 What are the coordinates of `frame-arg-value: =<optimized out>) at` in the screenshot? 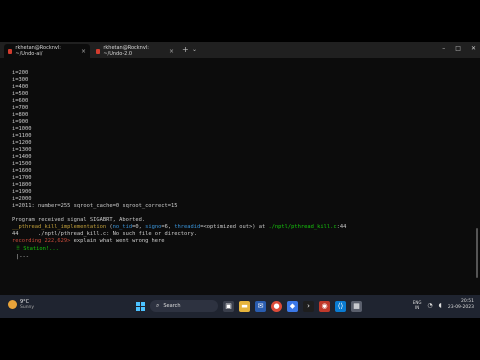 It's located at (234, 227).